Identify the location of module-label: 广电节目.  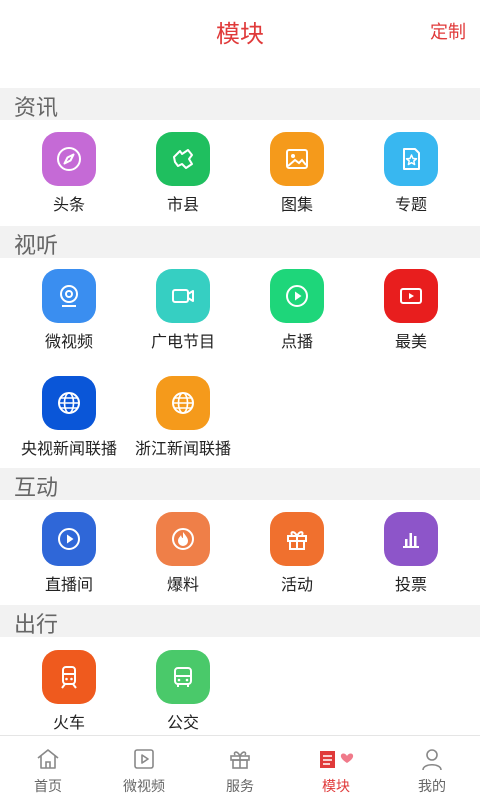
(182, 341).